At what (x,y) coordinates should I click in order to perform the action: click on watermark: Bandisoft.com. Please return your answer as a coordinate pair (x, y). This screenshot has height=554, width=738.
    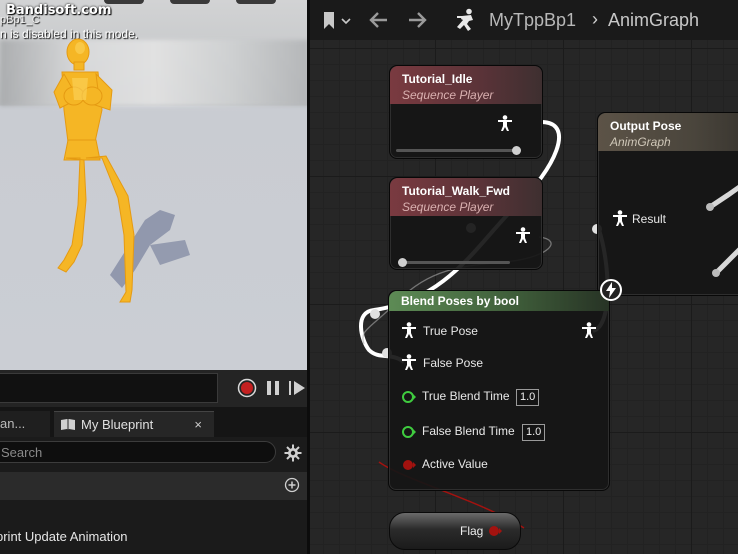
    Looking at the image, I should click on (59, 10).